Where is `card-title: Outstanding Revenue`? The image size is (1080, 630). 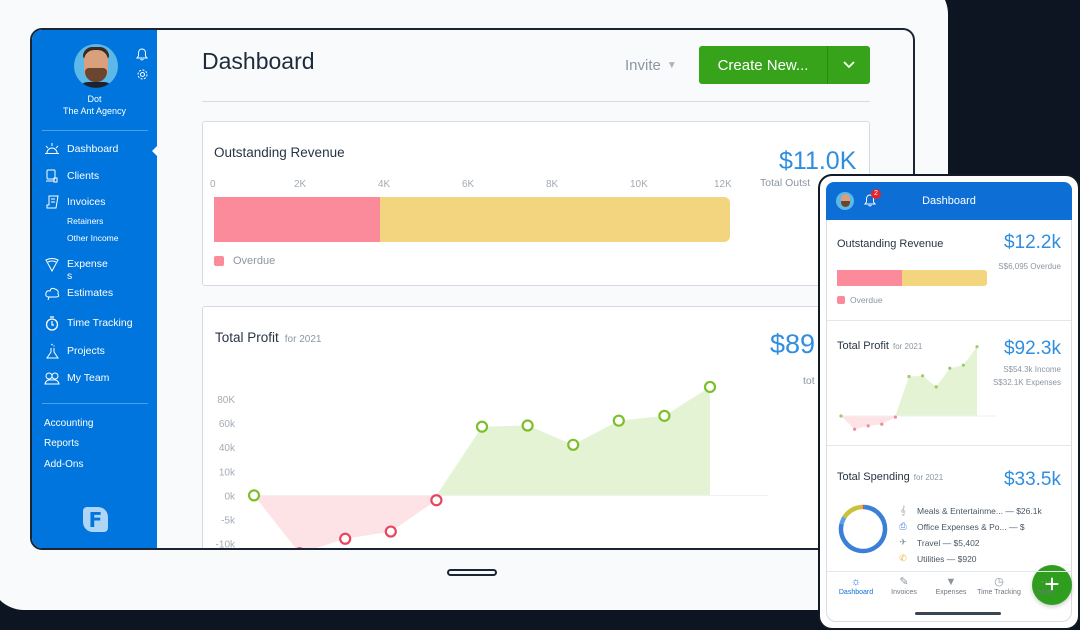
card-title: Outstanding Revenue is located at coordinates (279, 152).